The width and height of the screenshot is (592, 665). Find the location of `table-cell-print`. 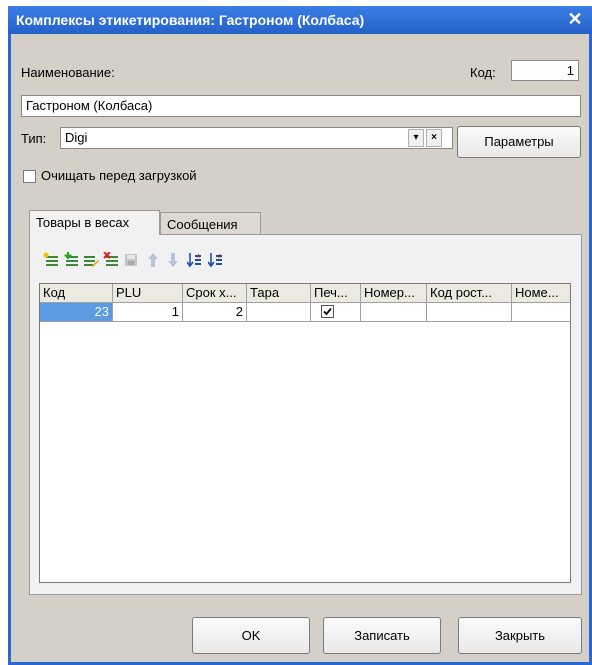

table-cell-print is located at coordinates (336, 312).